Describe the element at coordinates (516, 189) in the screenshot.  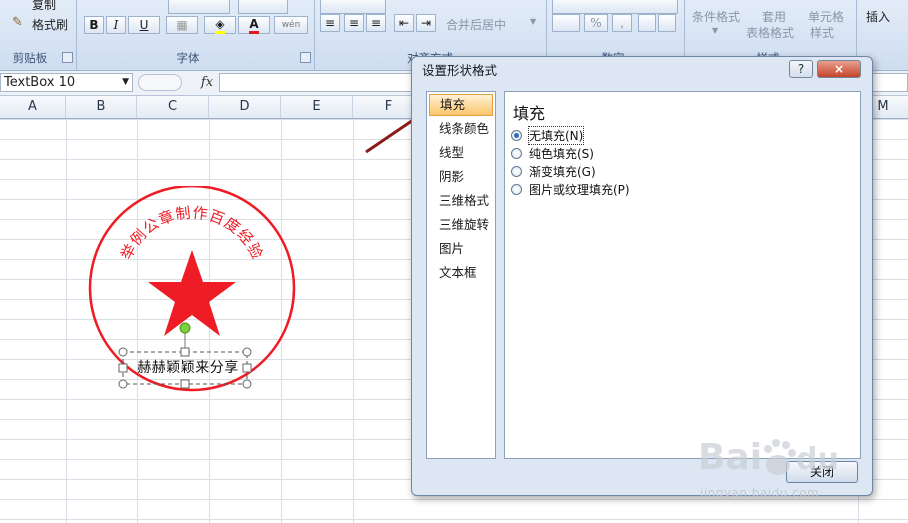
I see `picture-fill-radio` at that location.